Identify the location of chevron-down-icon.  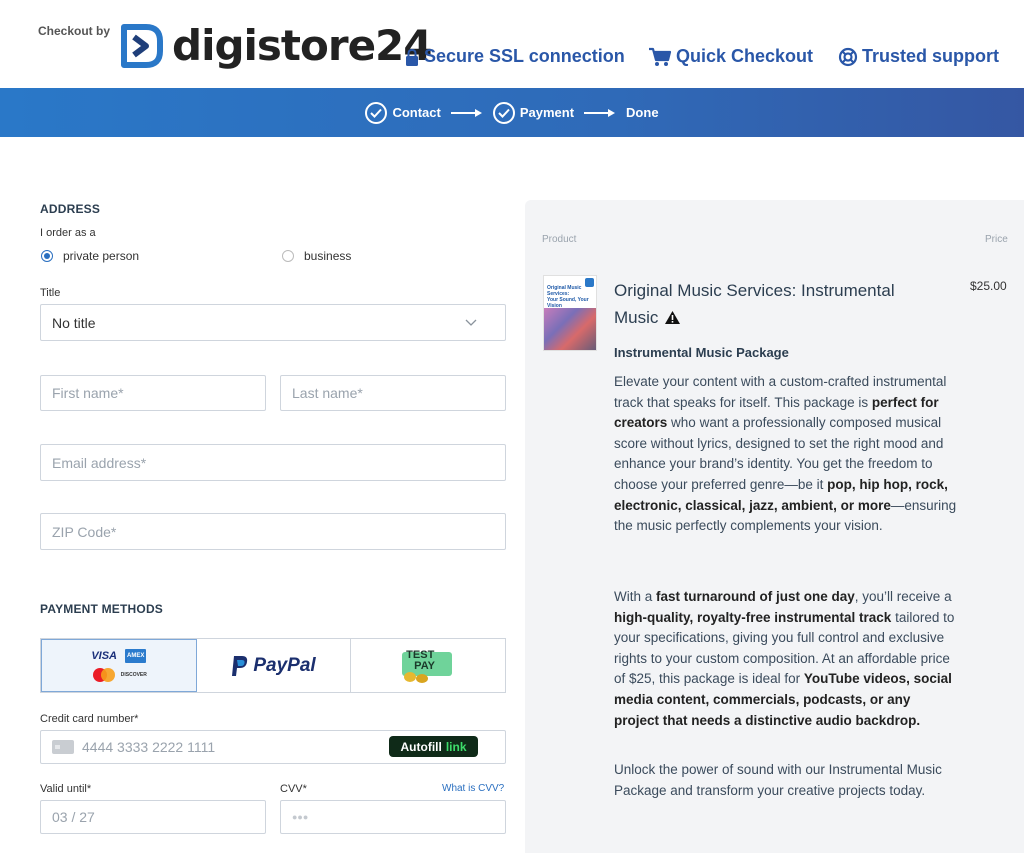
(471, 322).